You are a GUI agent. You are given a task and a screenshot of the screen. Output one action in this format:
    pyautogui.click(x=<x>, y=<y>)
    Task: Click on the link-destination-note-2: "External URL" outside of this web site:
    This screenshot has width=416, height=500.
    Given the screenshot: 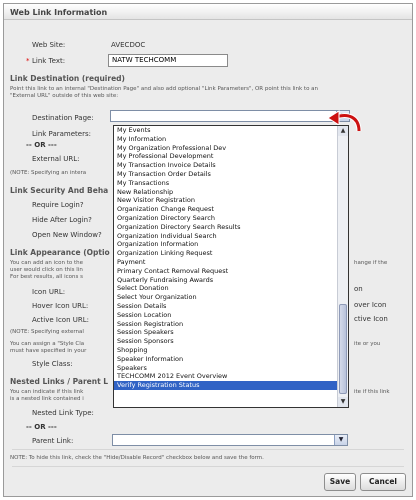 What is the action you would take?
    pyautogui.click(x=64, y=96)
    